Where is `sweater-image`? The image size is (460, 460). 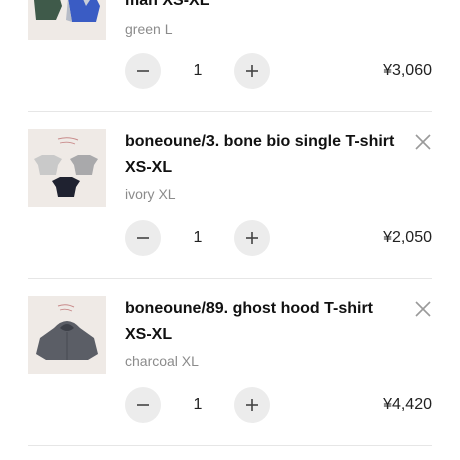 sweater-image is located at coordinates (67, 20).